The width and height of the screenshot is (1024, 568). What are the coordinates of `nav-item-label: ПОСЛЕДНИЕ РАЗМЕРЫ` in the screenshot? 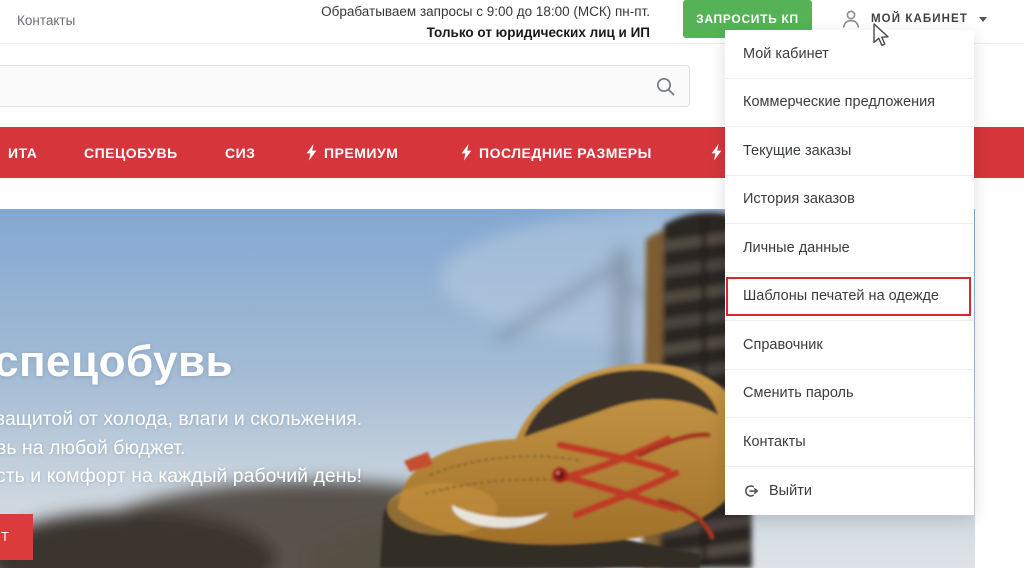 It's located at (565, 152).